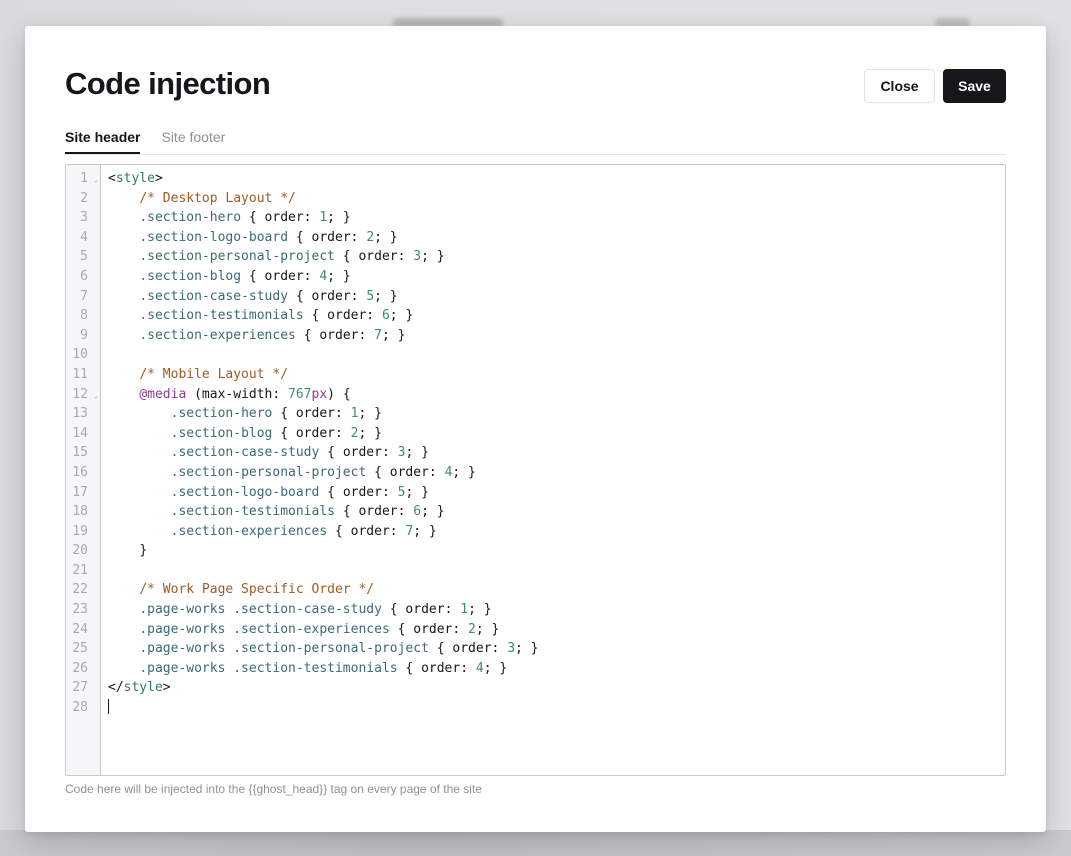  What do you see at coordinates (217, 198) in the screenshot?
I see `code-comment: /* Desktop Layout */` at bounding box center [217, 198].